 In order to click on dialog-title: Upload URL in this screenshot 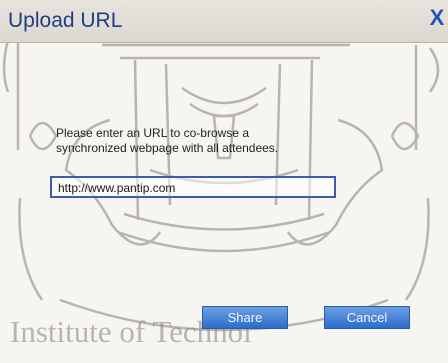, I will do `click(65, 20)`.